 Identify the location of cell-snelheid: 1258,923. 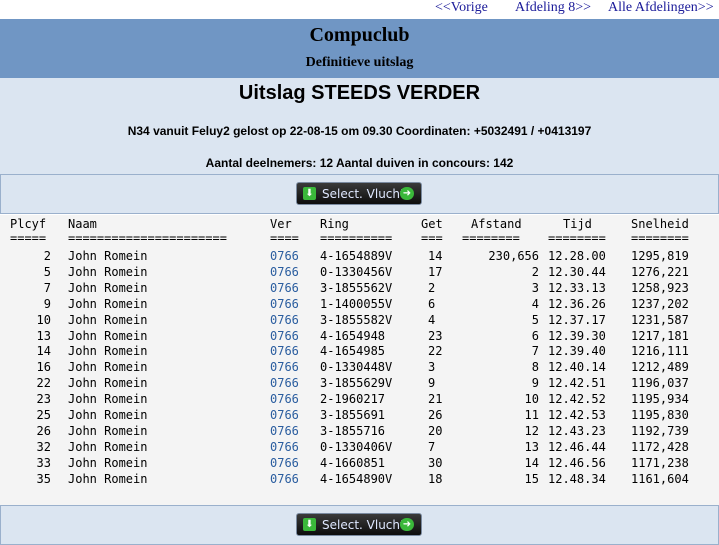
(660, 287).